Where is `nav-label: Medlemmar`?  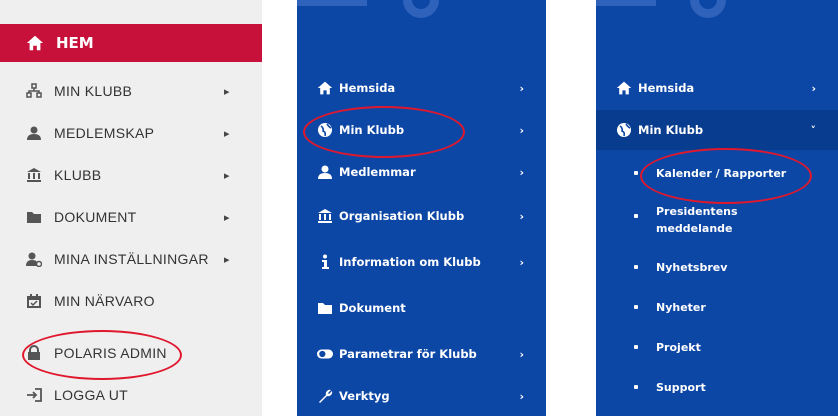
nav-label: Medlemmar is located at coordinates (377, 172).